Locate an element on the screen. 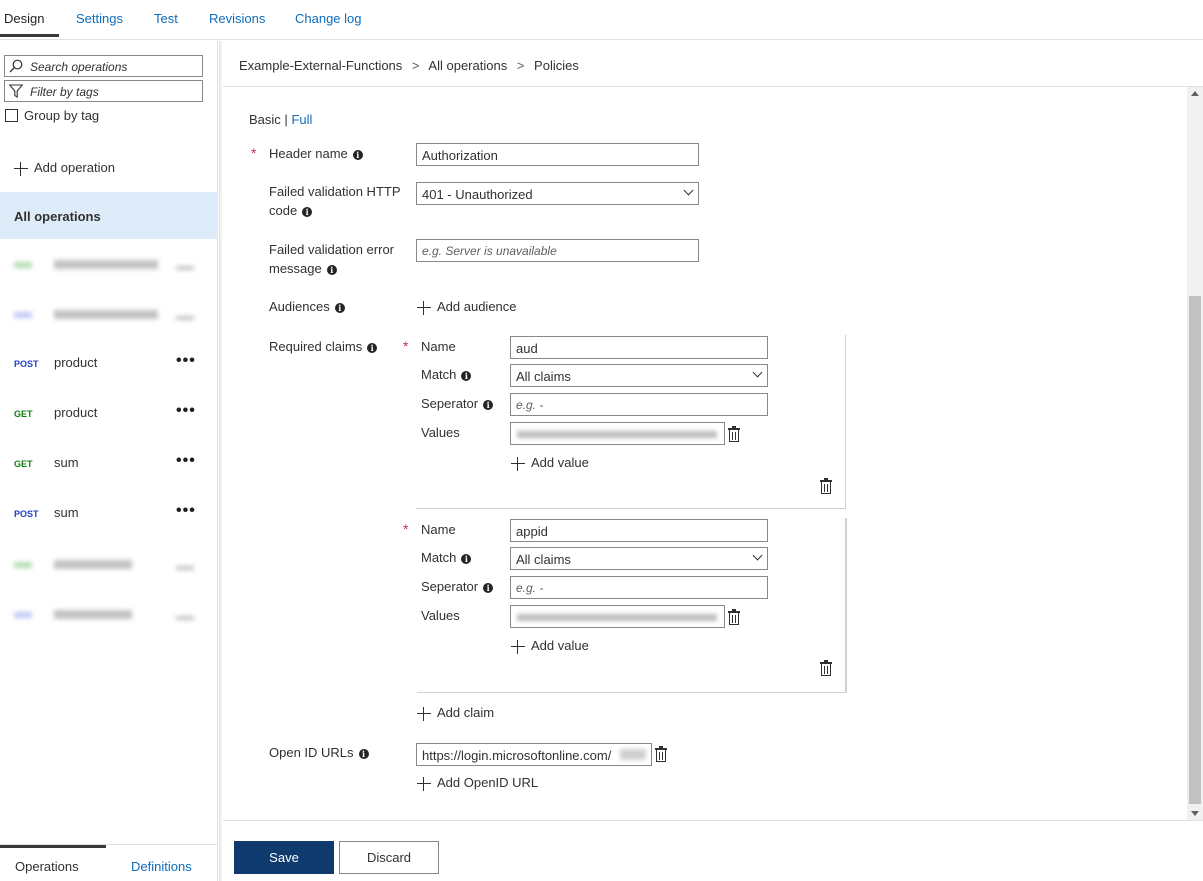 Image resolution: width=1203 pixels, height=881 pixels. operation-name: sum is located at coordinates (66, 462).